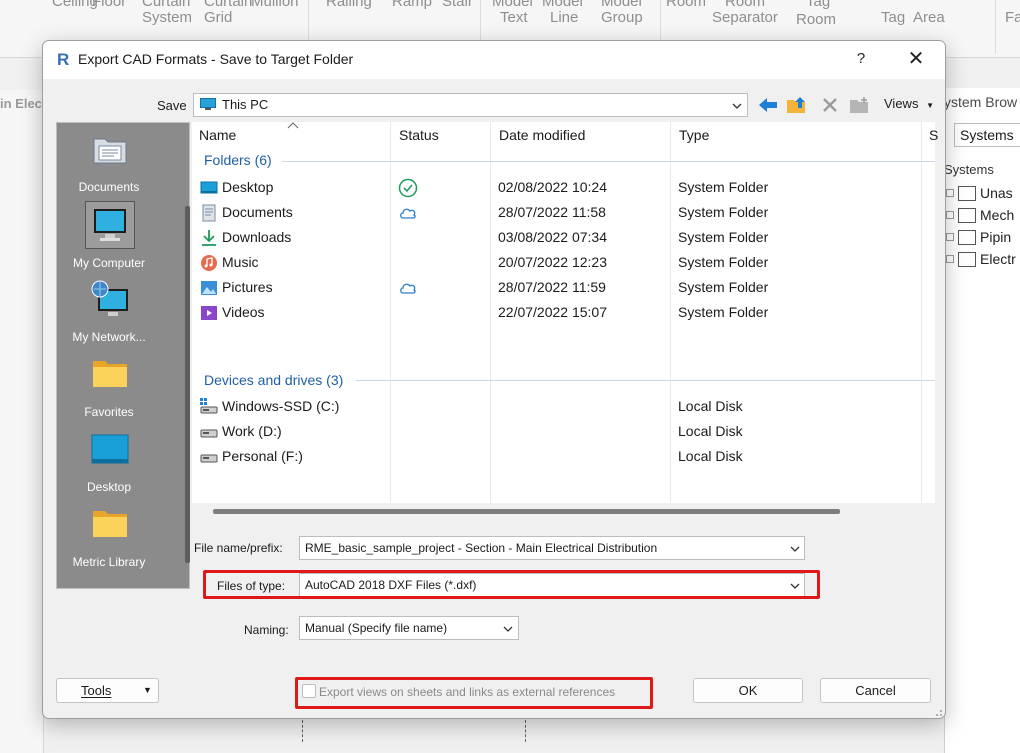  I want to click on column-header-type: Type, so click(694, 135).